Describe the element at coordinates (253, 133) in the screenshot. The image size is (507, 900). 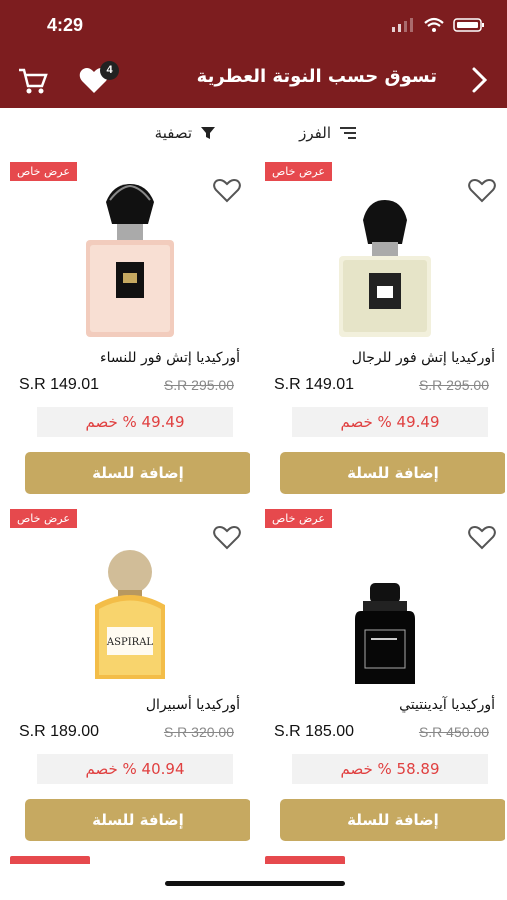
I see `sort-filter-toolbar: الفرز تصفية` at that location.